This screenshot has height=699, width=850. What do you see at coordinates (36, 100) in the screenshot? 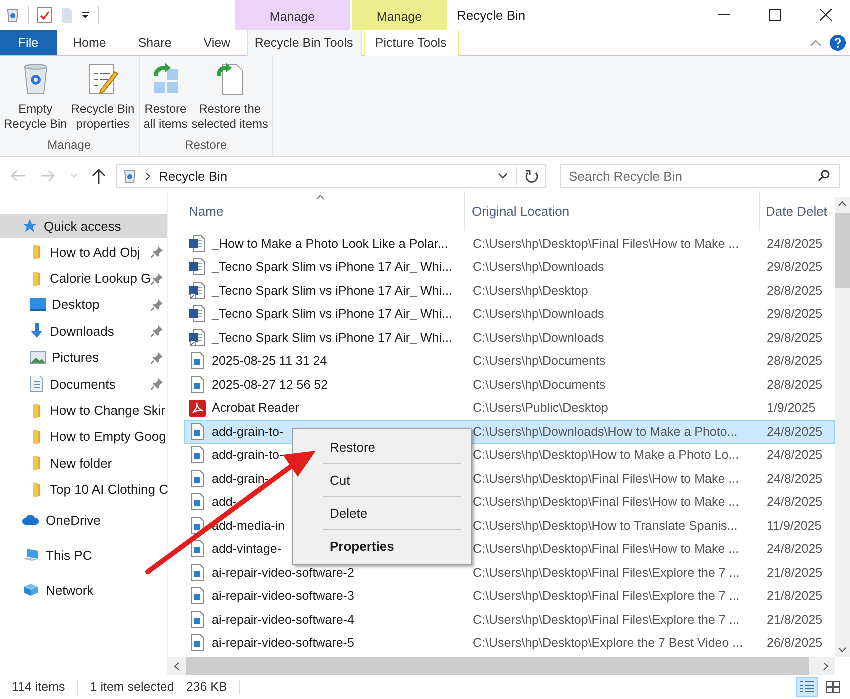
I see `ribbon-button: Empty Recycle Bin` at bounding box center [36, 100].